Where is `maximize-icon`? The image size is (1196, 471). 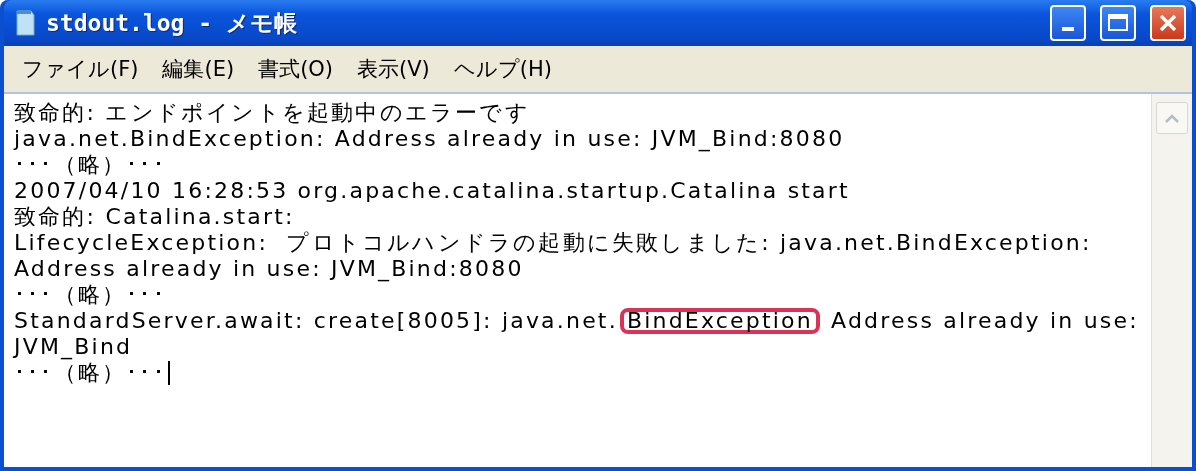
maximize-icon is located at coordinates (1118, 23).